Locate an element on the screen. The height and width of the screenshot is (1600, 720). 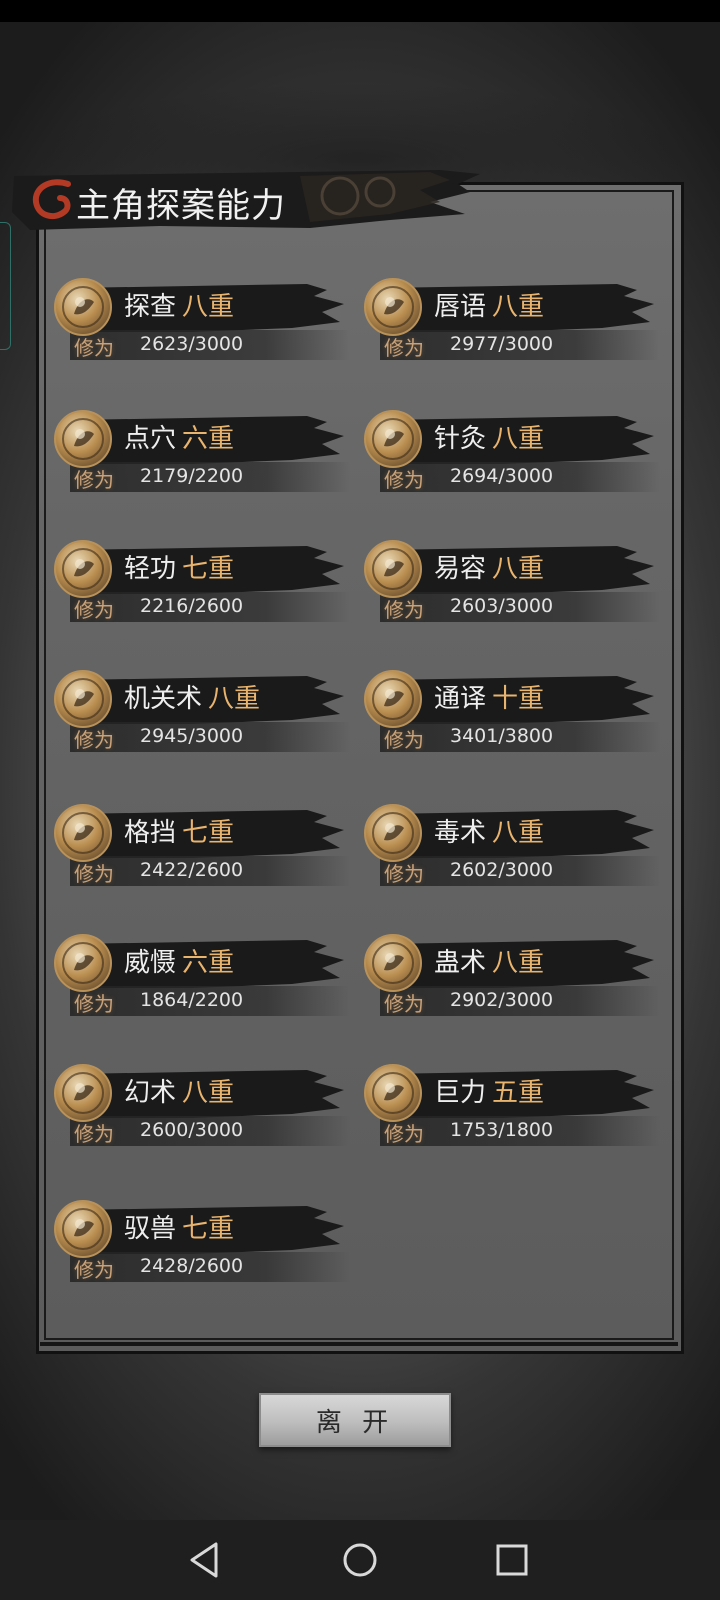
acupoint-strike-icon is located at coordinates (83, 439).